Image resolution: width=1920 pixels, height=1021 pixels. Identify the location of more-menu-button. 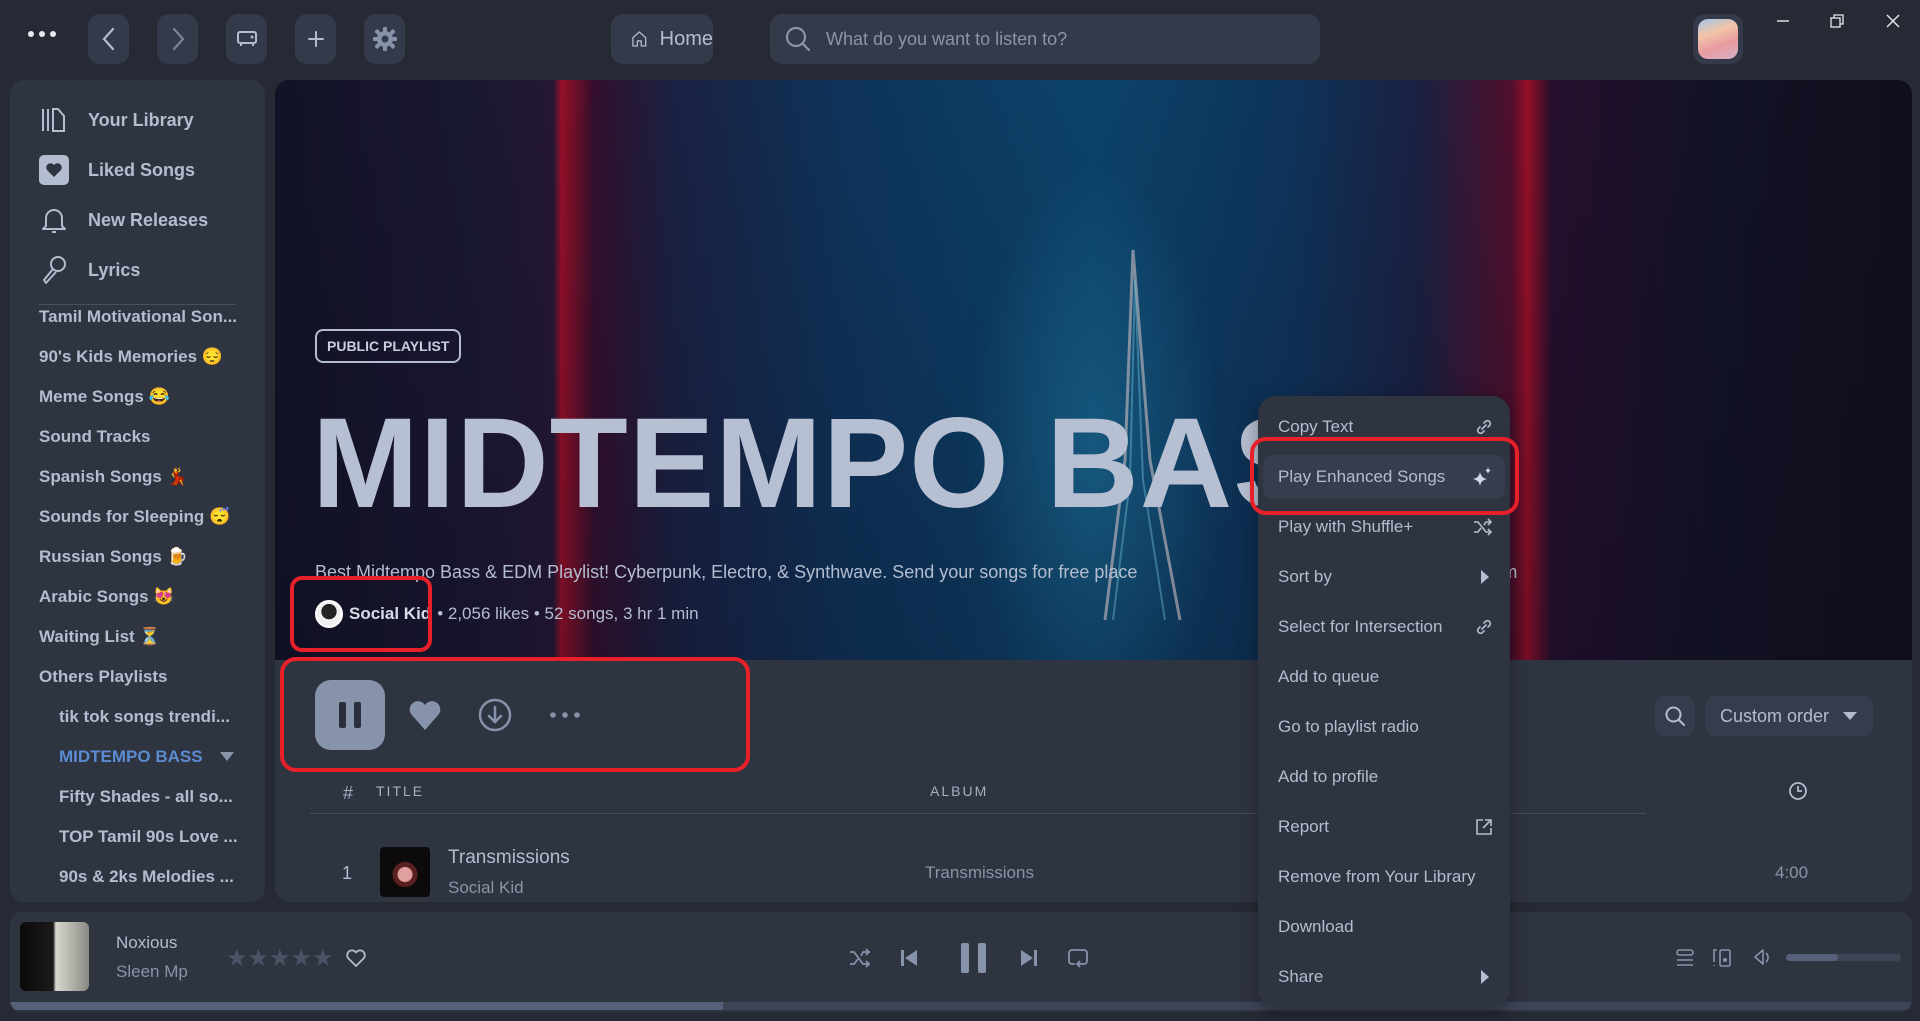
(46, 34).